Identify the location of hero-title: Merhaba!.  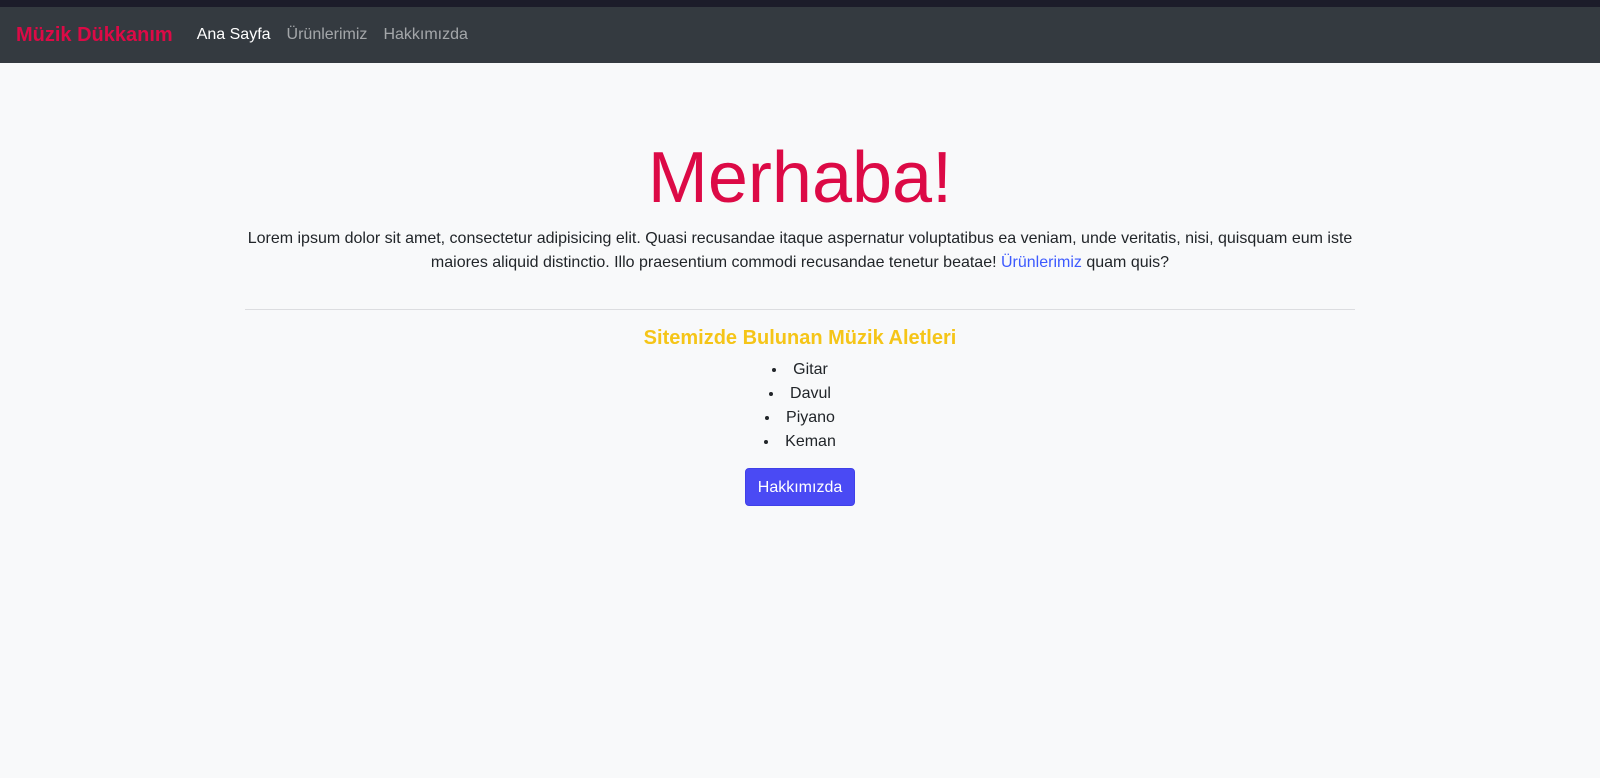
(800, 178).